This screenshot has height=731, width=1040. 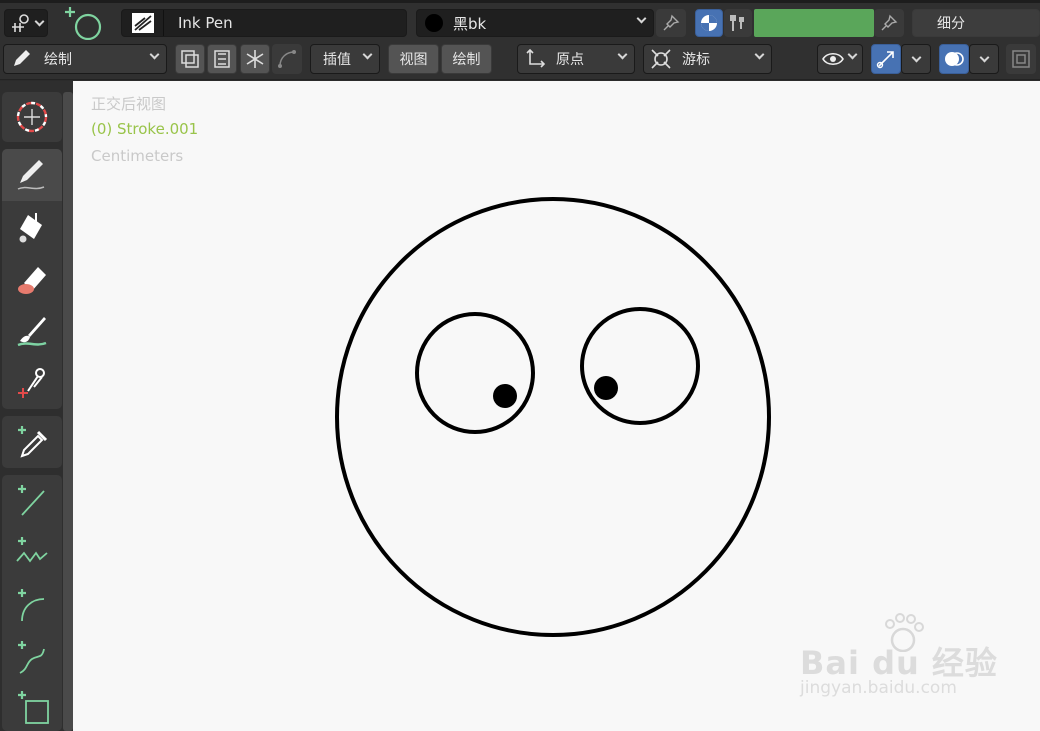 I want to click on gizmo-icon, so click(x=885, y=60).